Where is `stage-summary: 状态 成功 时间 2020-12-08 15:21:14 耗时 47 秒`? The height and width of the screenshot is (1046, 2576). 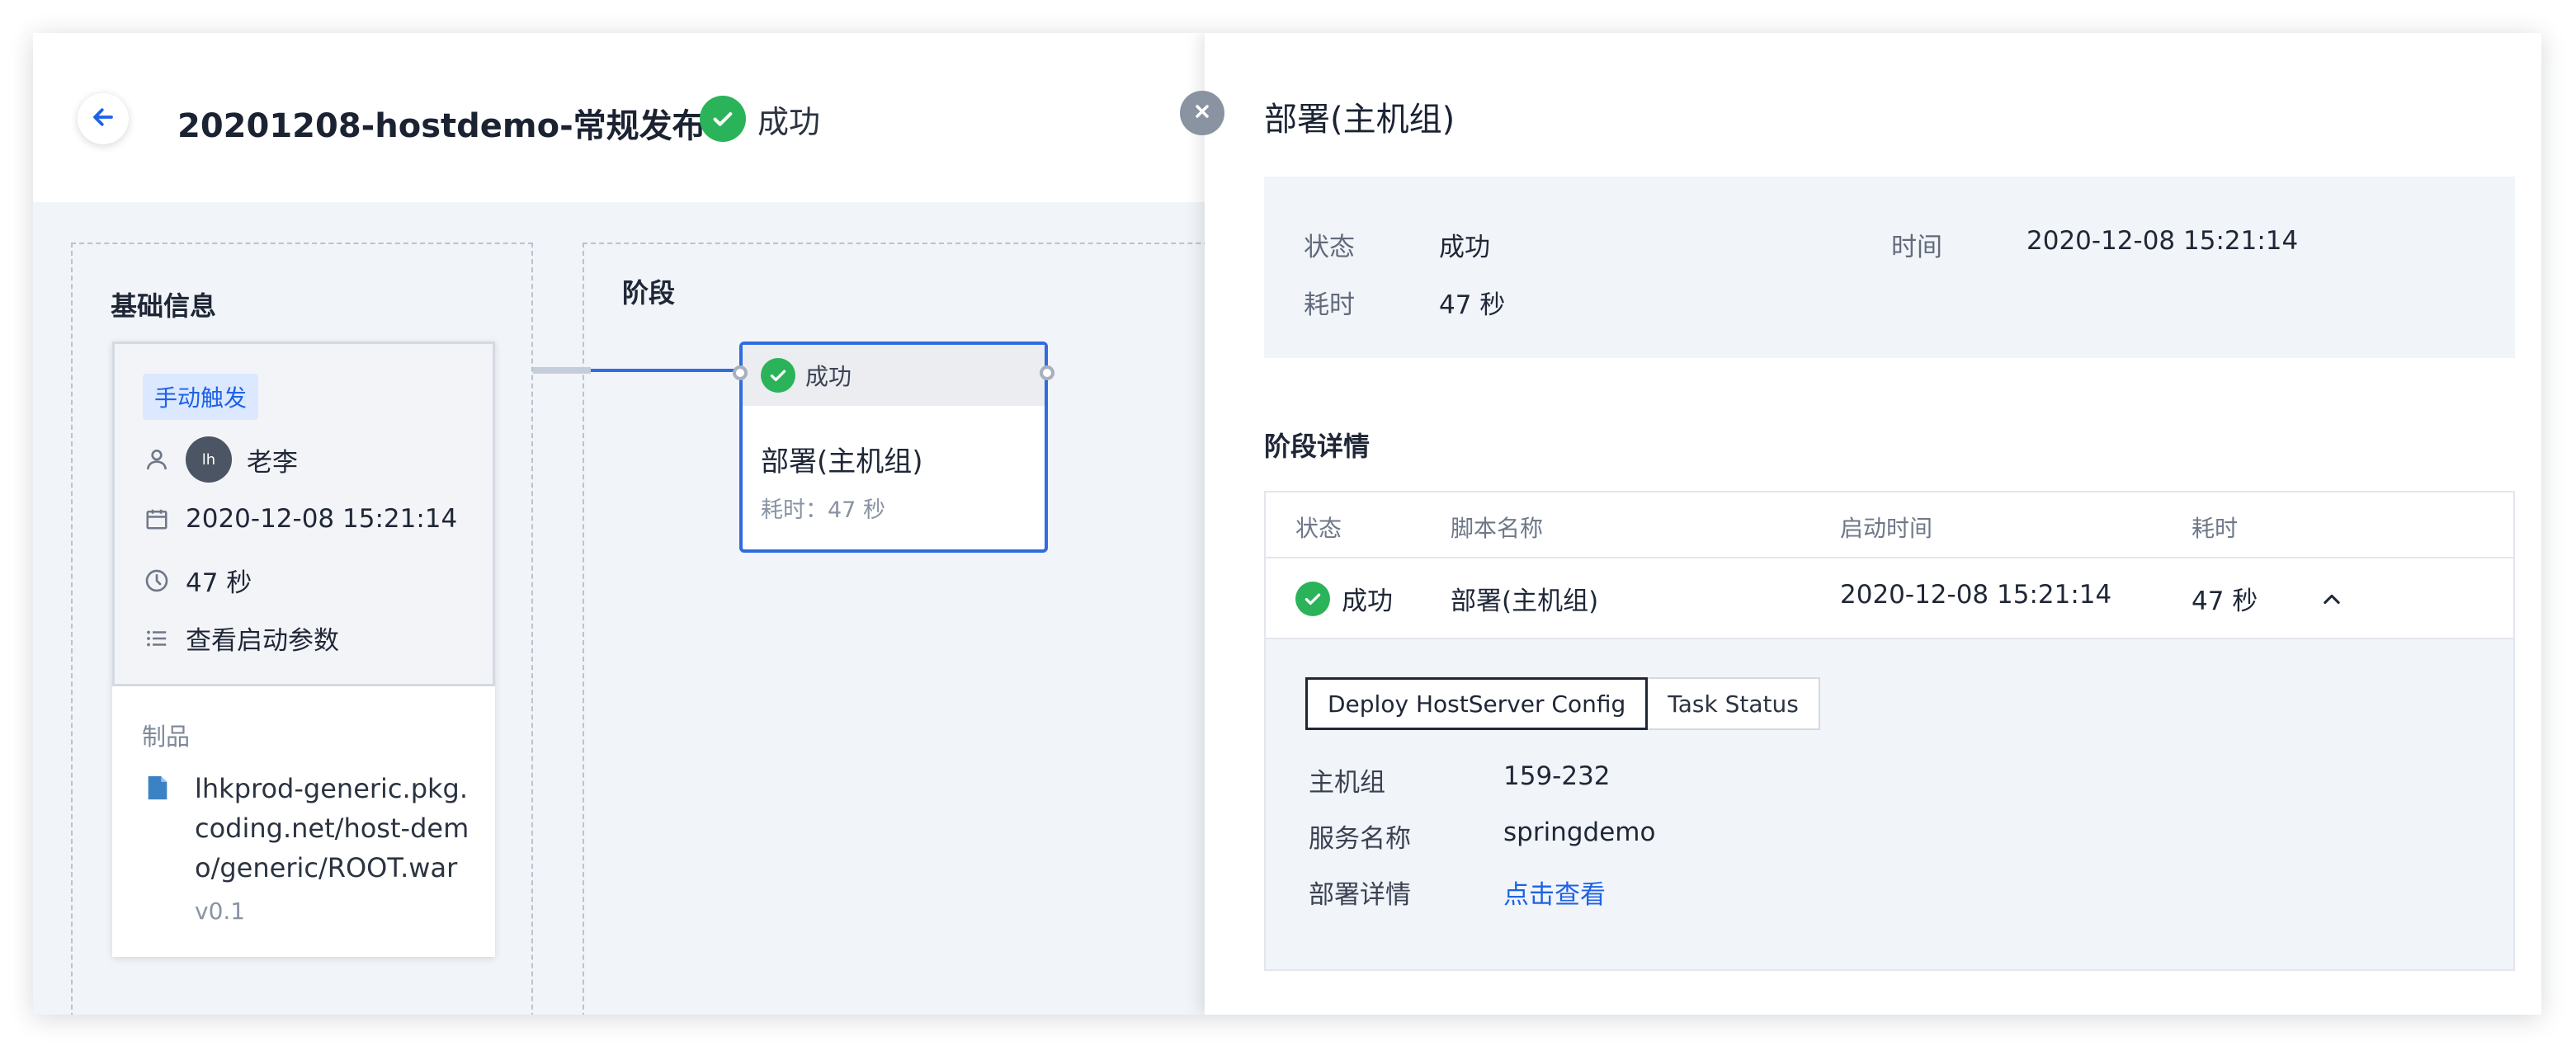
stage-summary: 状态 成功 时间 2020-12-08 15:21:14 耗时 47 秒 is located at coordinates (1890, 267).